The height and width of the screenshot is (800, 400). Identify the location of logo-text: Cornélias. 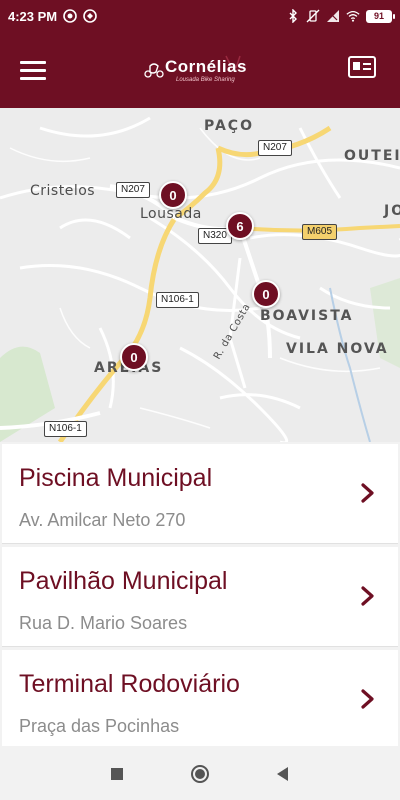
(206, 66).